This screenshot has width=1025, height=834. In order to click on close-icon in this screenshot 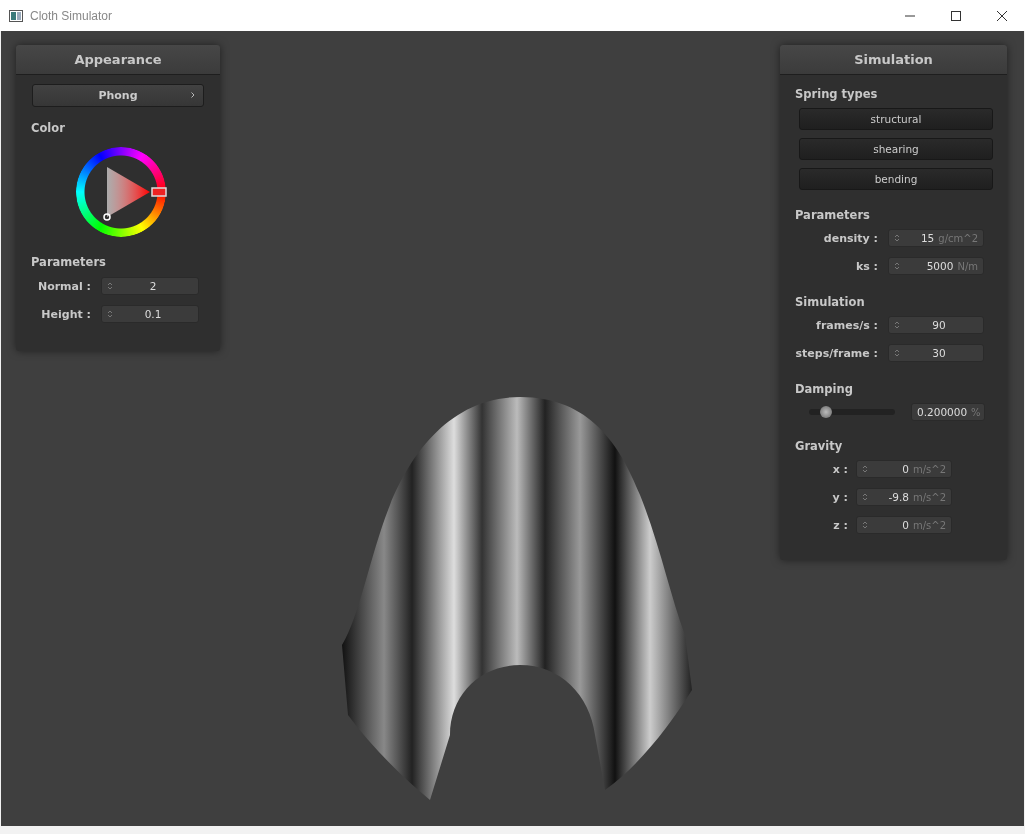, I will do `click(1002, 15)`.